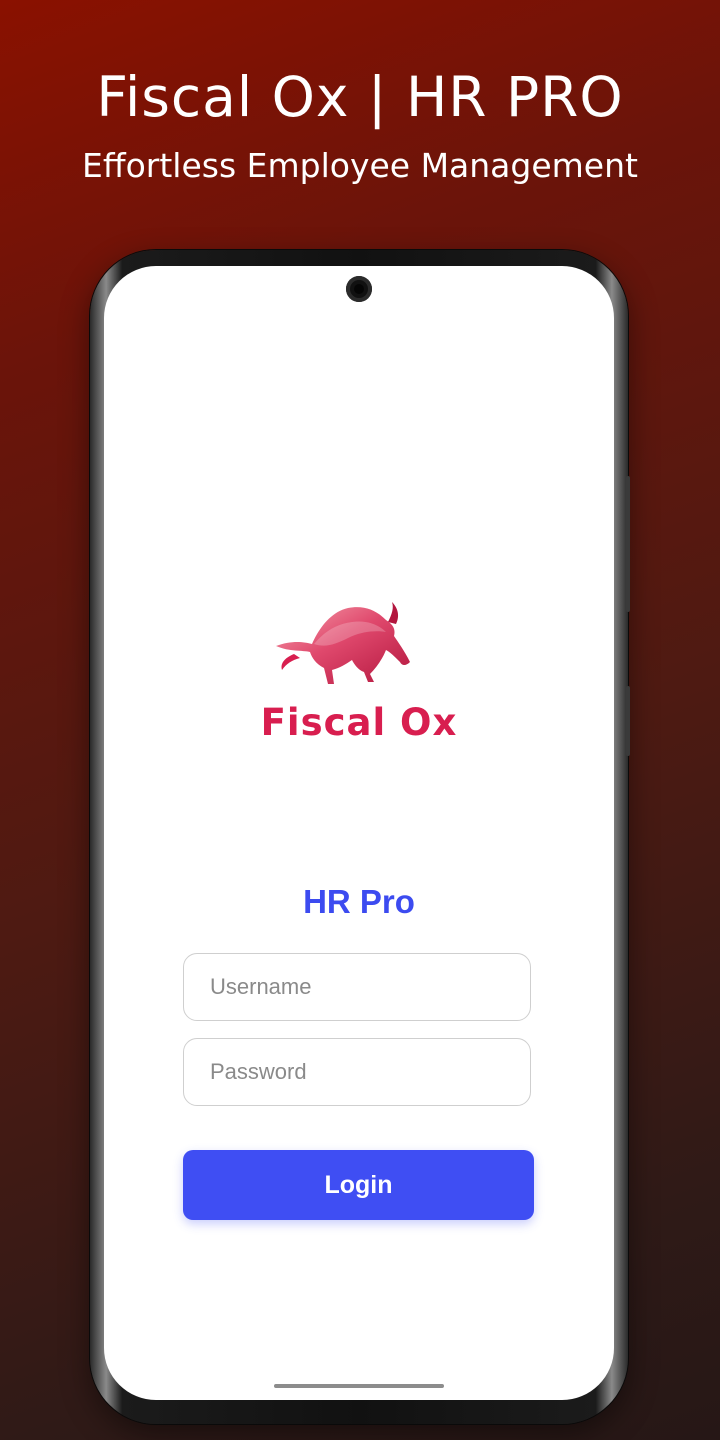 Image resolution: width=720 pixels, height=1440 pixels. Describe the element at coordinates (359, 722) in the screenshot. I see `brand-logo-text: Fiscal Ox` at that location.